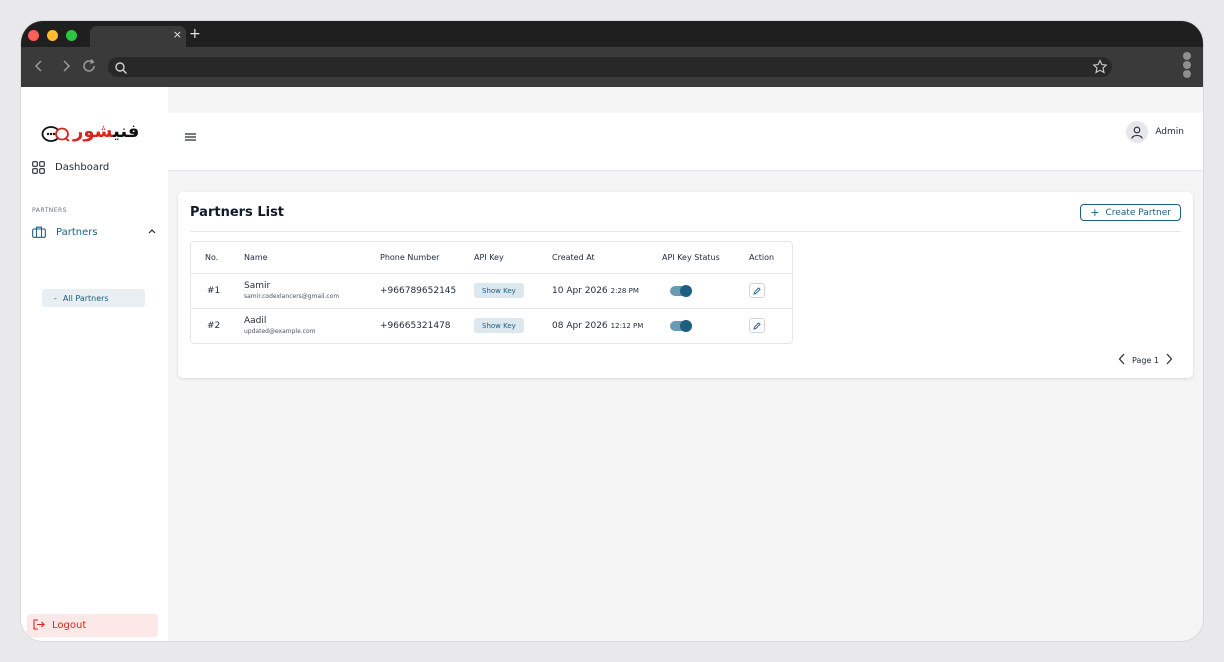 Image resolution: width=1224 pixels, height=662 pixels. I want to click on sidebar-item-dashboard: Dashboard, so click(94, 167).